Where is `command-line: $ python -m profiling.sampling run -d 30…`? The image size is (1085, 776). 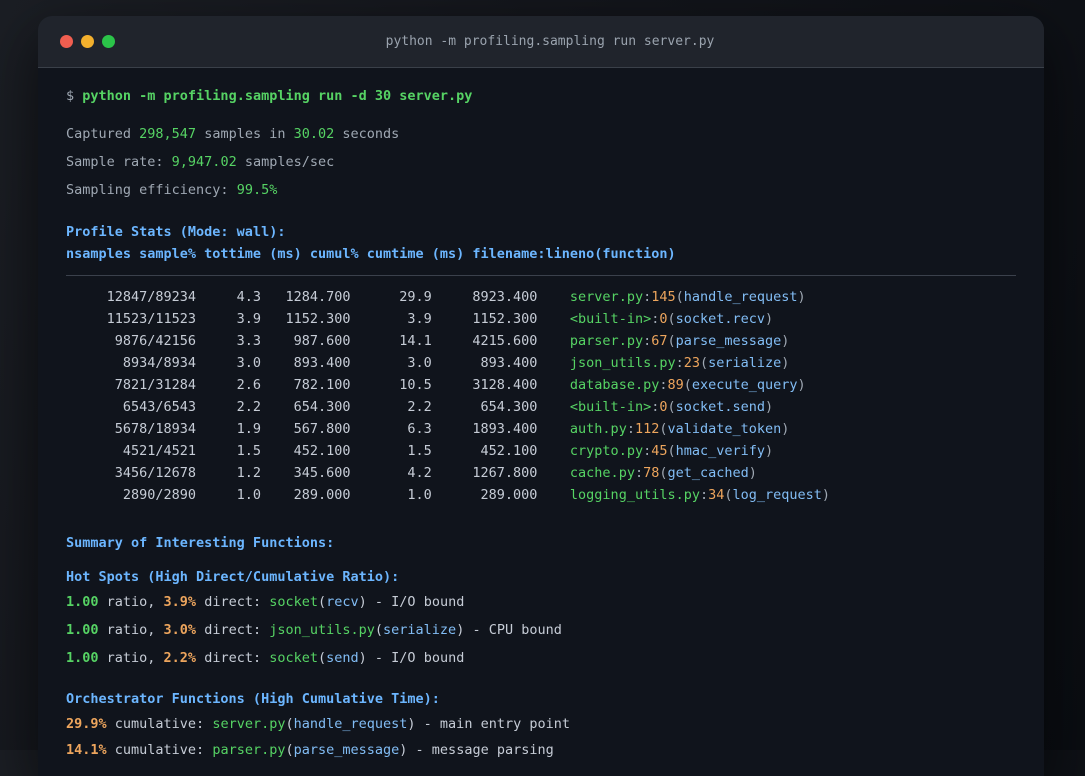
command-line: $ python -m profiling.sampling run -d 30… is located at coordinates (541, 96).